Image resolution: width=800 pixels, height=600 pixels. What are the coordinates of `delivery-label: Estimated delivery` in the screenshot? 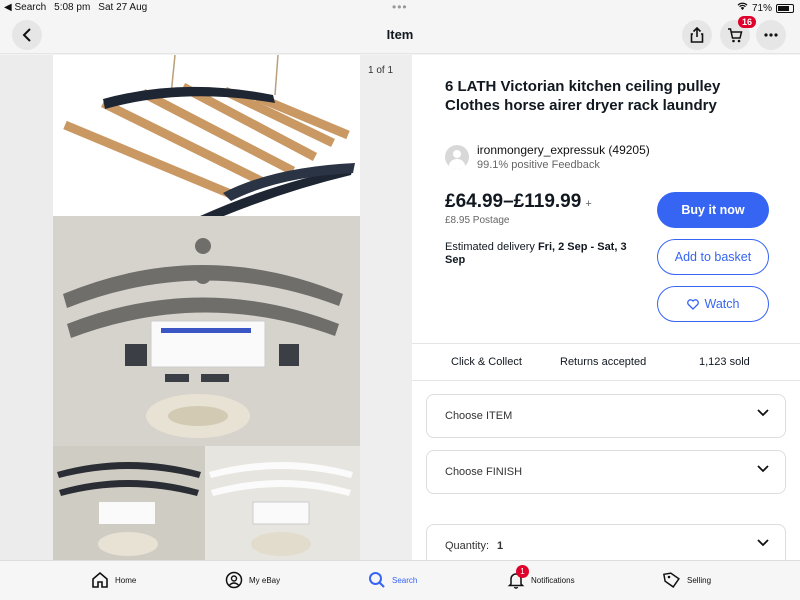 It's located at (491, 247).